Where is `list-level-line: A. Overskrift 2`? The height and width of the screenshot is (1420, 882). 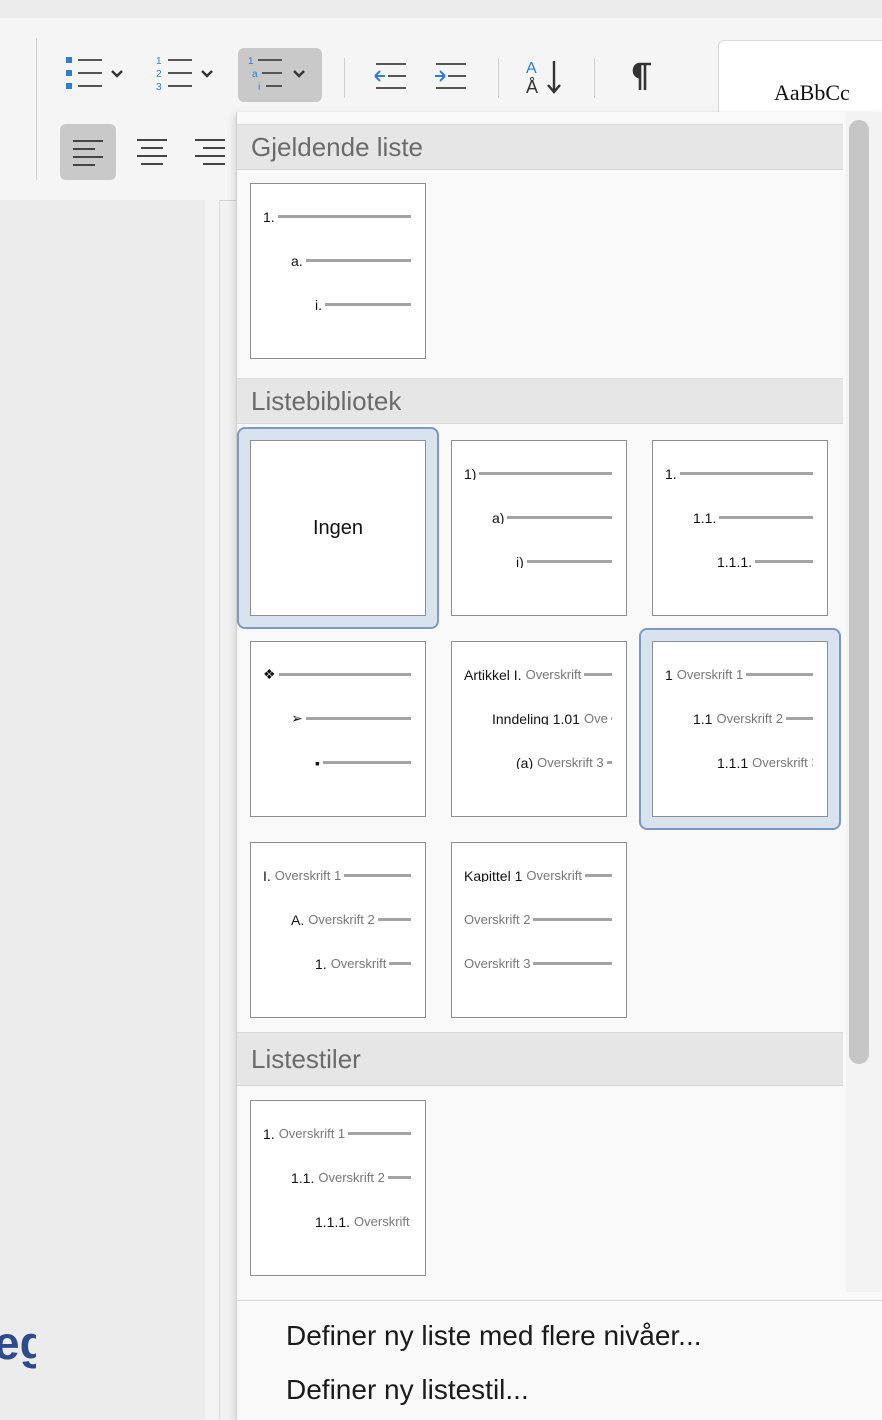 list-level-line: A. Overskrift 2 is located at coordinates (351, 919).